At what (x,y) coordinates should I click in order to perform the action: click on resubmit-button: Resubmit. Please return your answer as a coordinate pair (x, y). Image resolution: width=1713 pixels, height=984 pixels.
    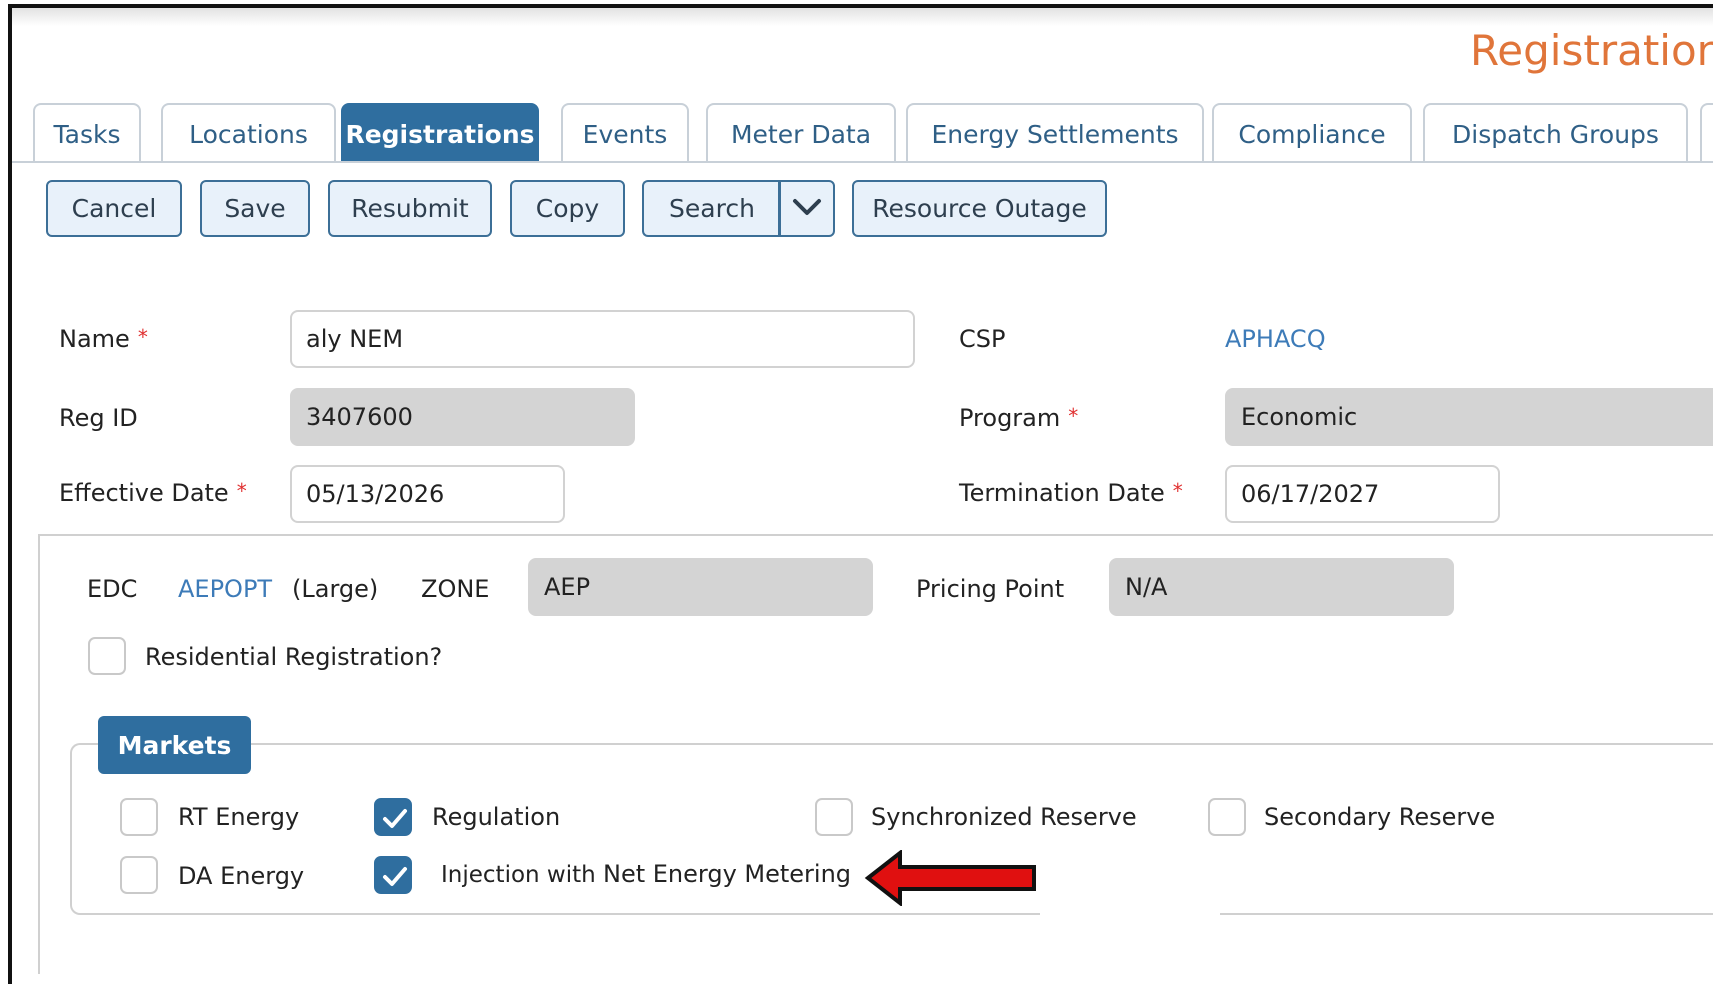
    Looking at the image, I should click on (410, 208).